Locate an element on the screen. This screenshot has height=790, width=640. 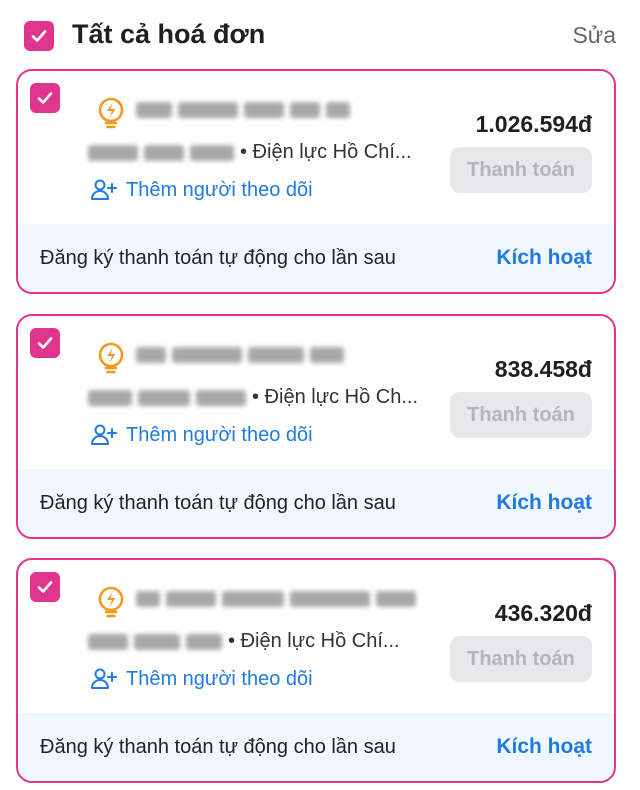
bill-amount: 1.026.594đ is located at coordinates (533, 124).